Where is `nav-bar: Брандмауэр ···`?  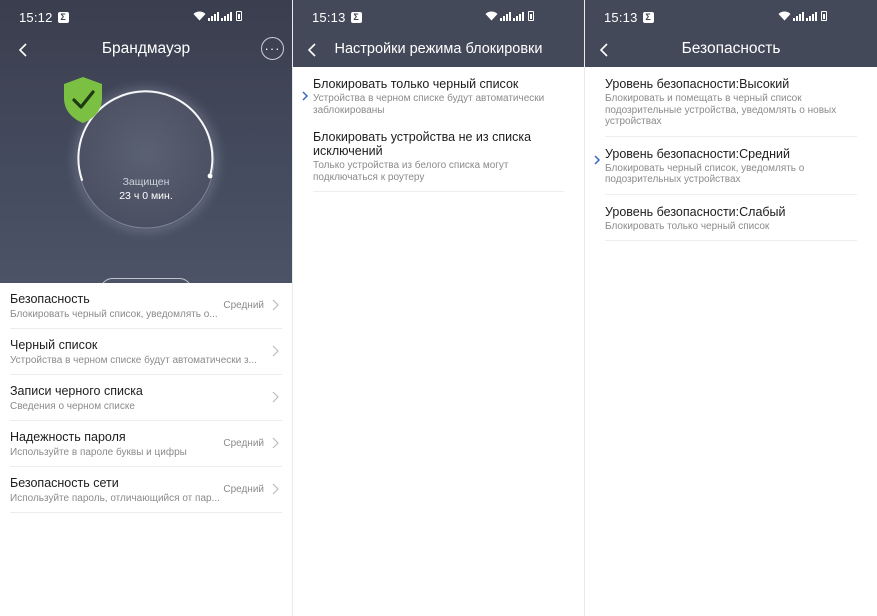 nav-bar: Брандмауэр ··· is located at coordinates (146, 49).